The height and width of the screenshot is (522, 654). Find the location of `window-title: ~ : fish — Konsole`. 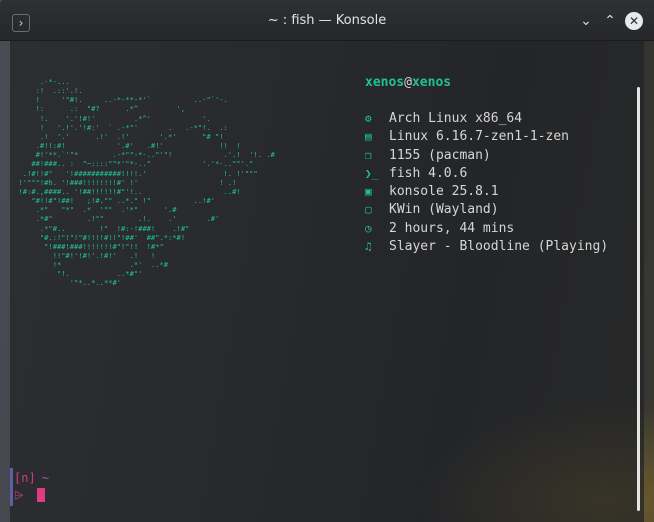

window-title: ~ : fish — Konsole is located at coordinates (327, 20).